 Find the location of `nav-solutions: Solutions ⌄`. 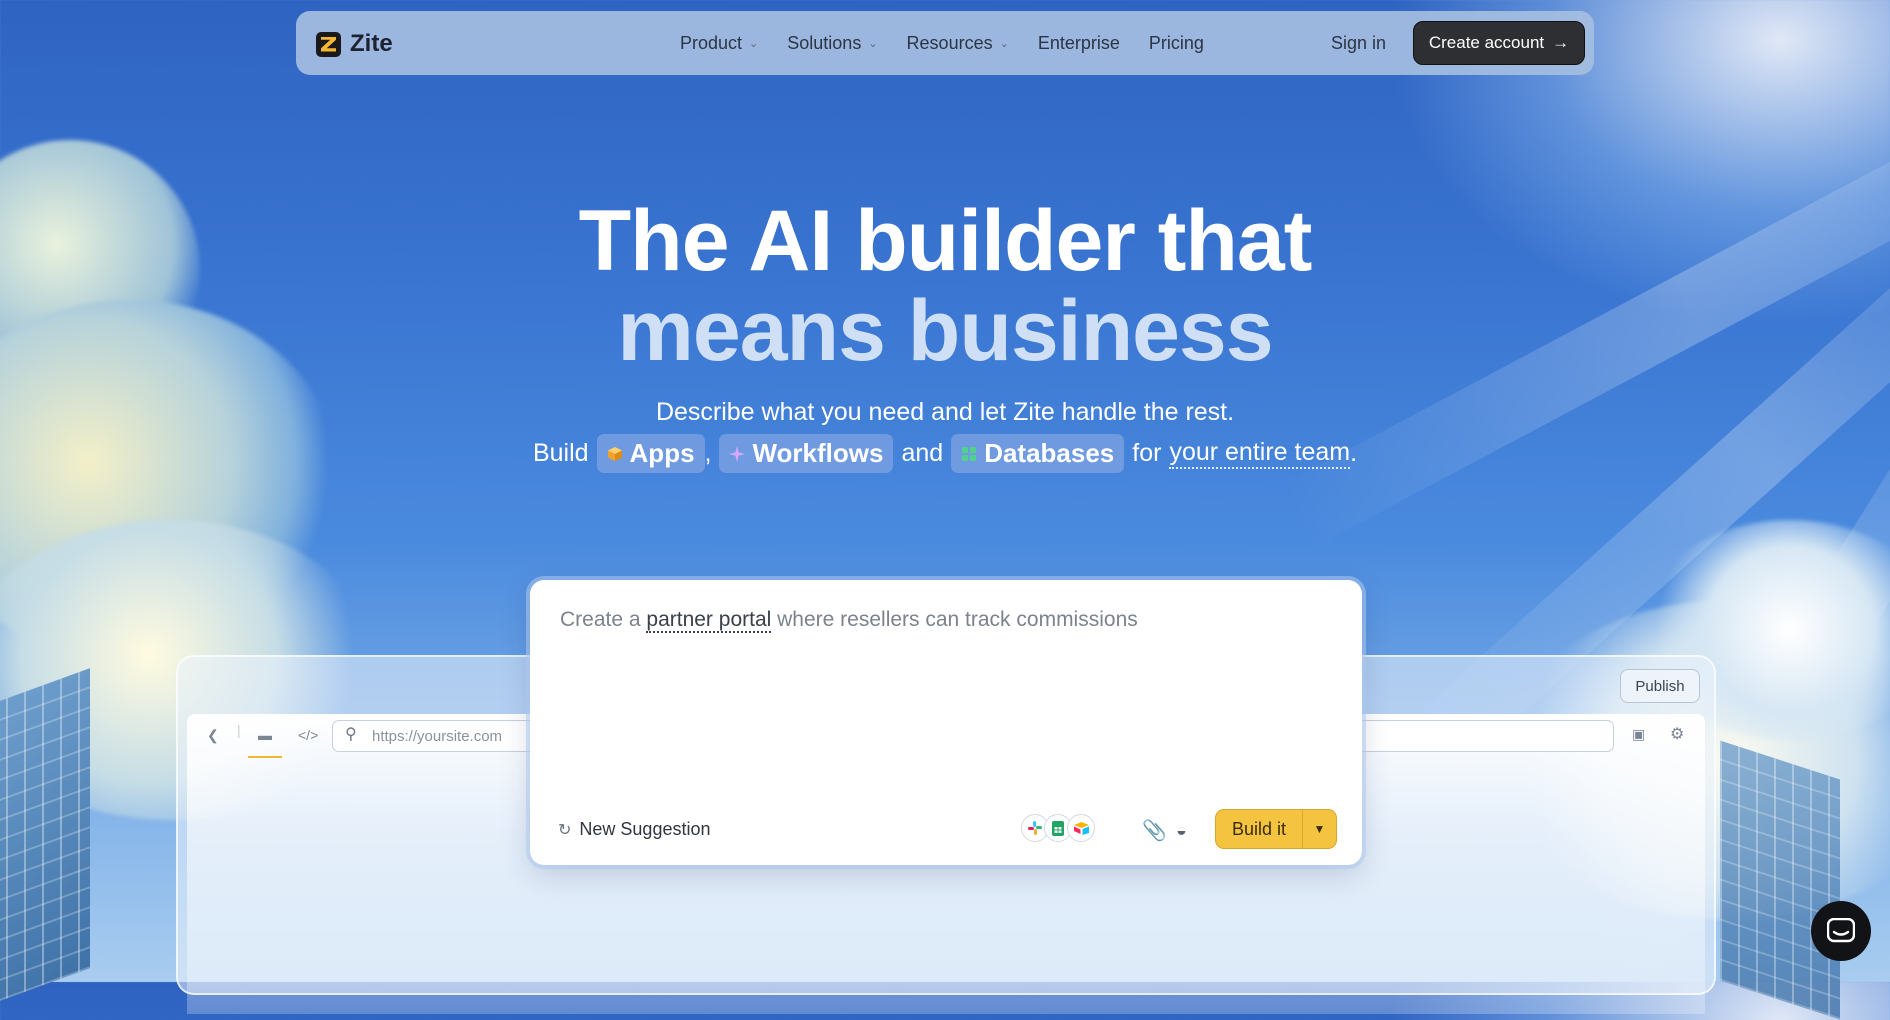

nav-solutions: Solutions ⌄ is located at coordinates (832, 43).